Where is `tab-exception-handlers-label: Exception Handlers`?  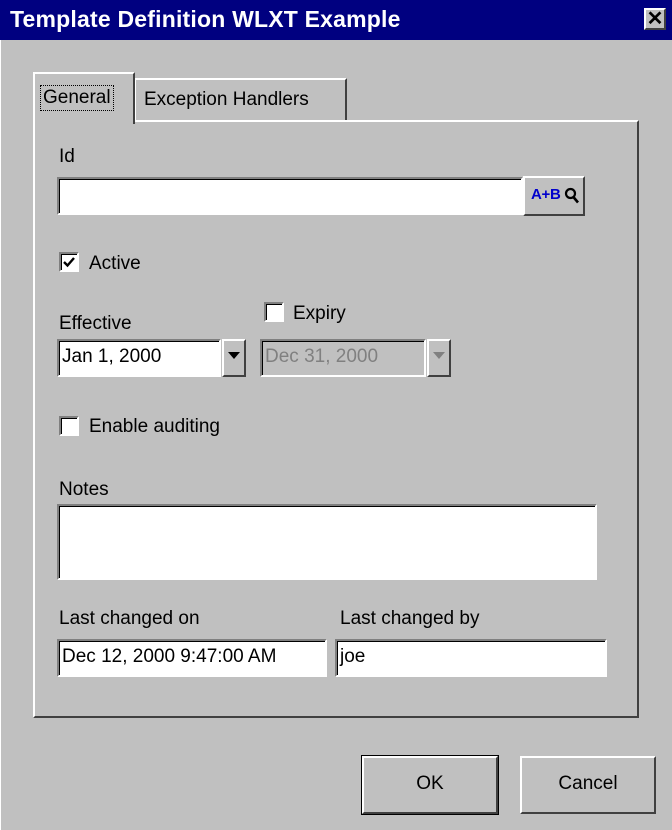 tab-exception-handlers-label: Exception Handlers is located at coordinates (226, 99).